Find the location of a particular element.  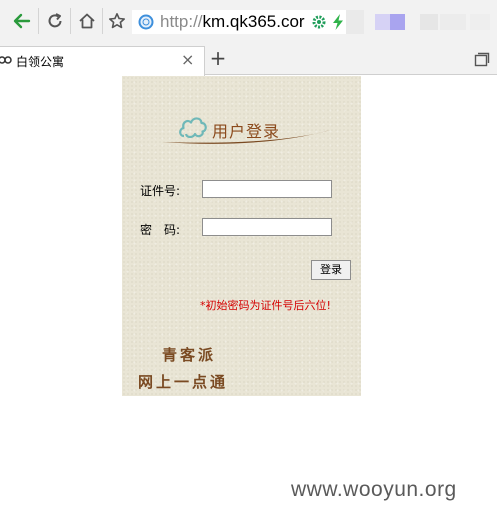

password-label: 密 码: is located at coordinates (160, 230).